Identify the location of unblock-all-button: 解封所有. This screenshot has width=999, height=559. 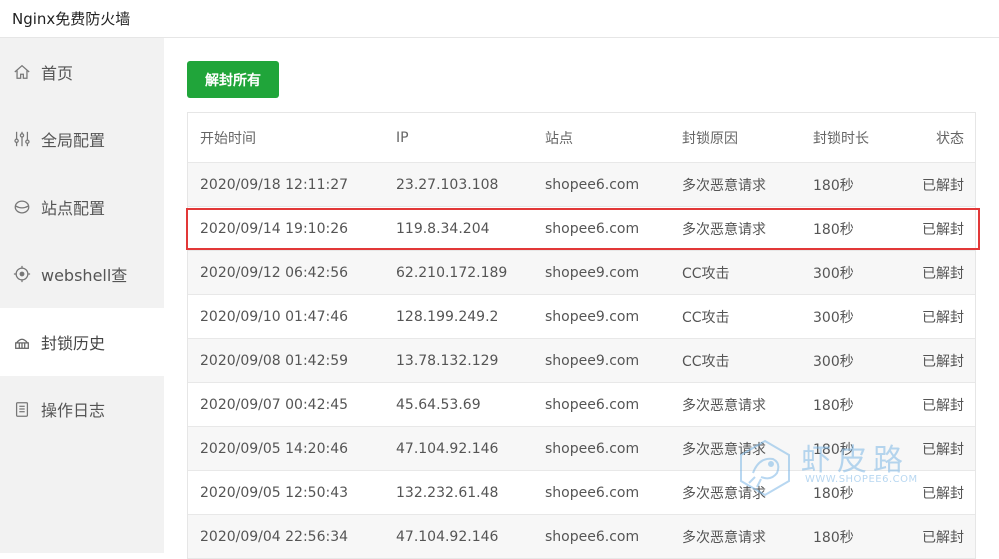
(233, 79).